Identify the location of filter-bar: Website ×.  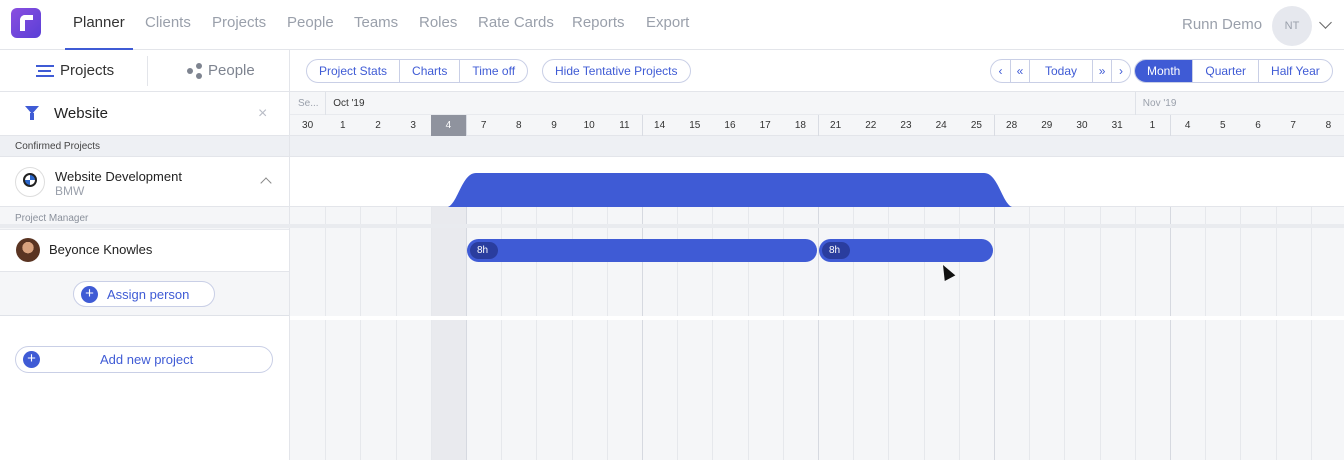
(144, 114).